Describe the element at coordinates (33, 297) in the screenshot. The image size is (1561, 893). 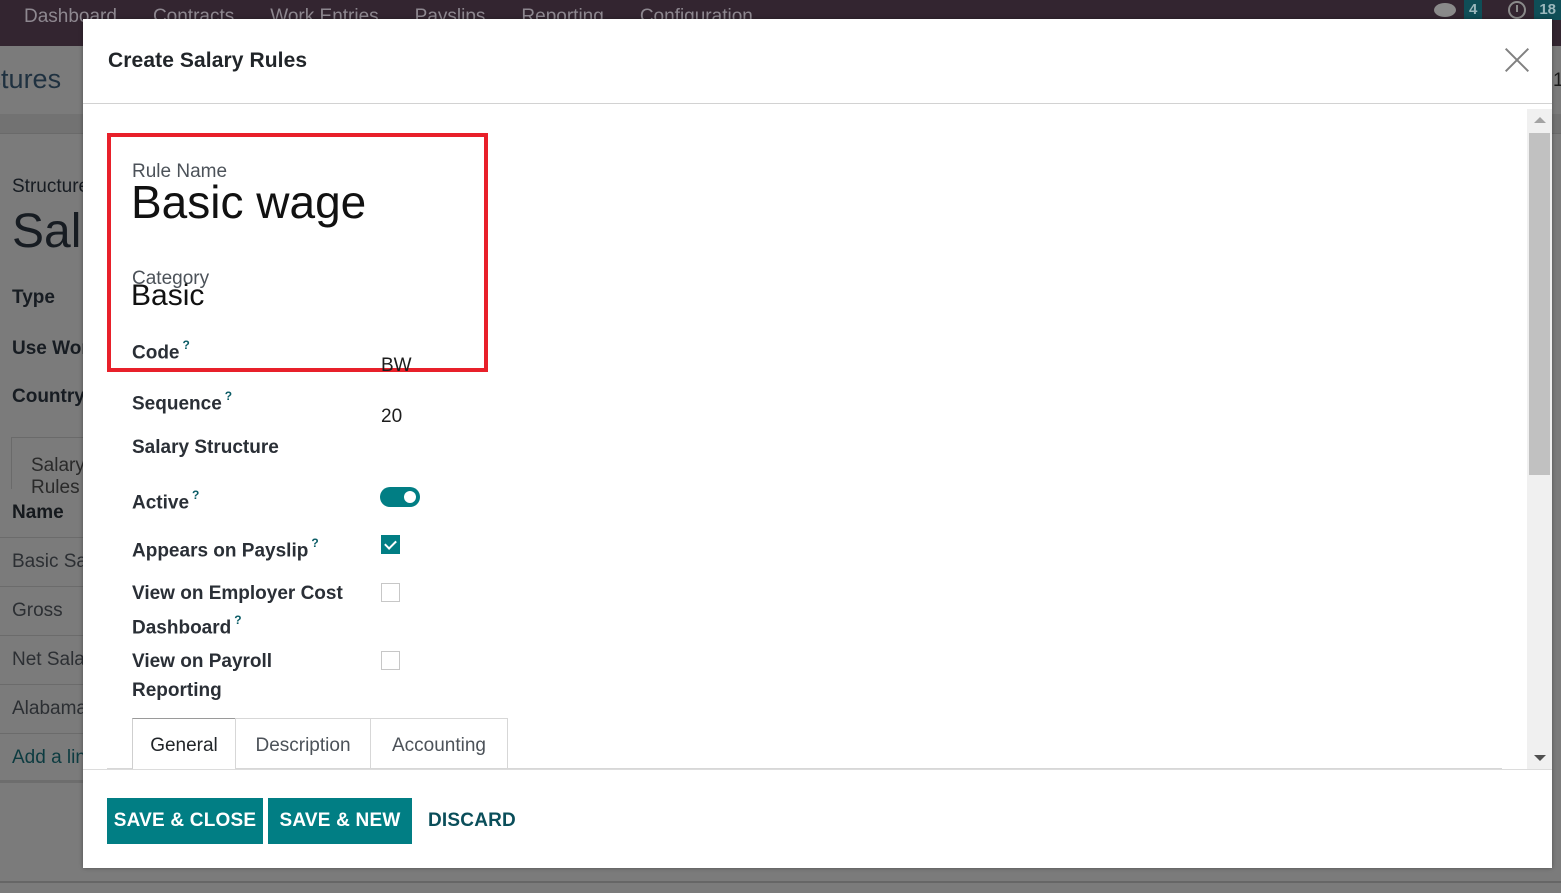
I see `type-label: Type` at that location.